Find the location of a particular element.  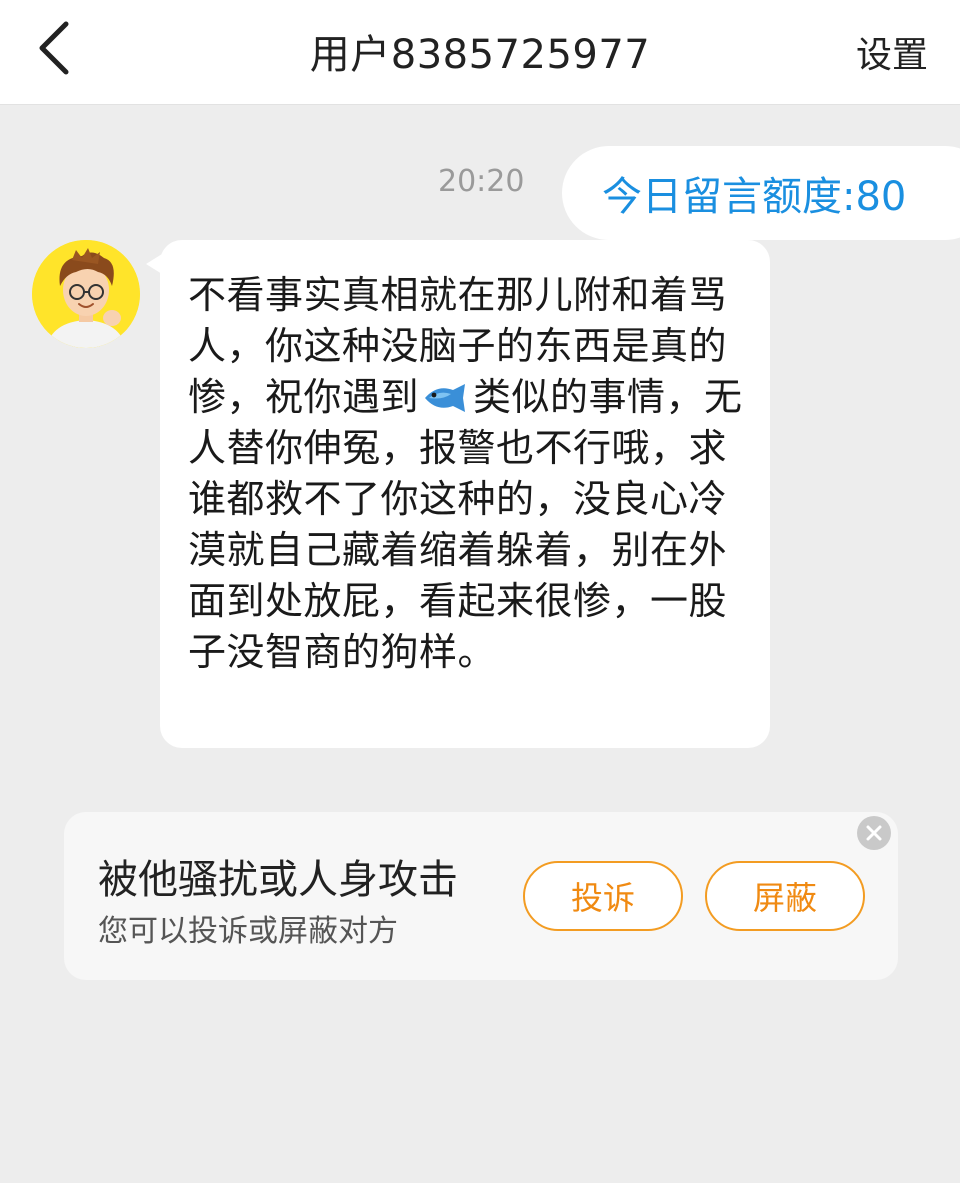

complain-button: 投诉 is located at coordinates (603, 896).